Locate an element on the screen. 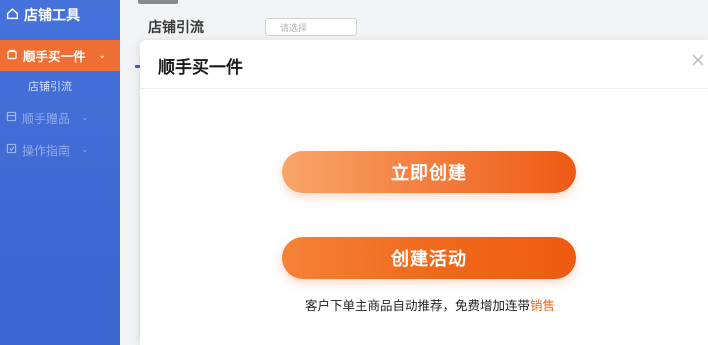 This screenshot has height=345, width=708. modal-title: 顺手买一件 is located at coordinates (200, 68).